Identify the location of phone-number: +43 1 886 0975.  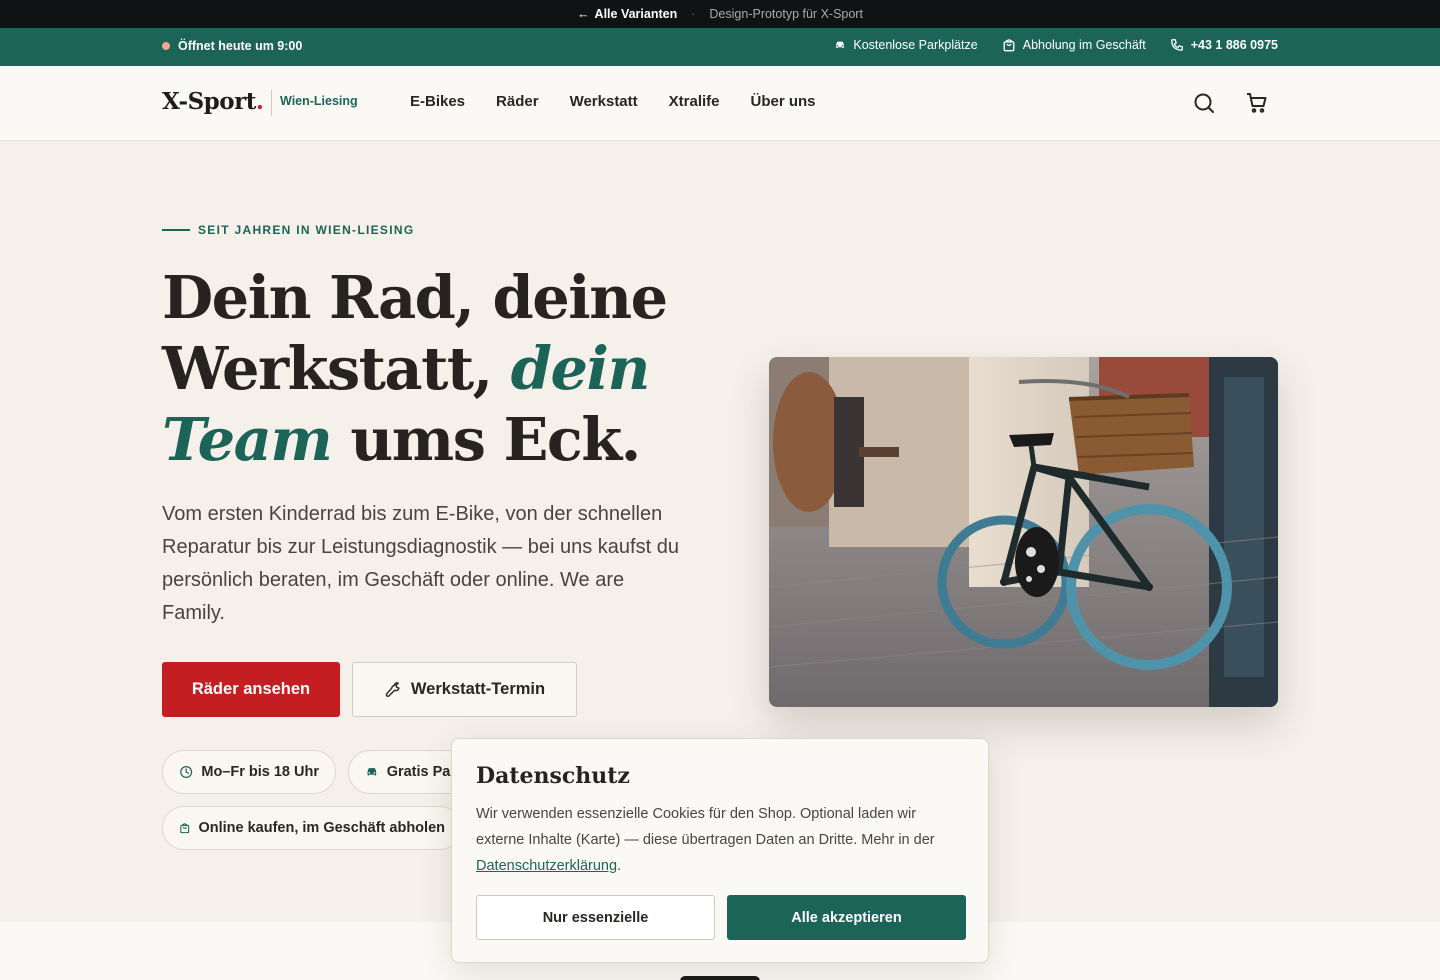
(1234, 45).